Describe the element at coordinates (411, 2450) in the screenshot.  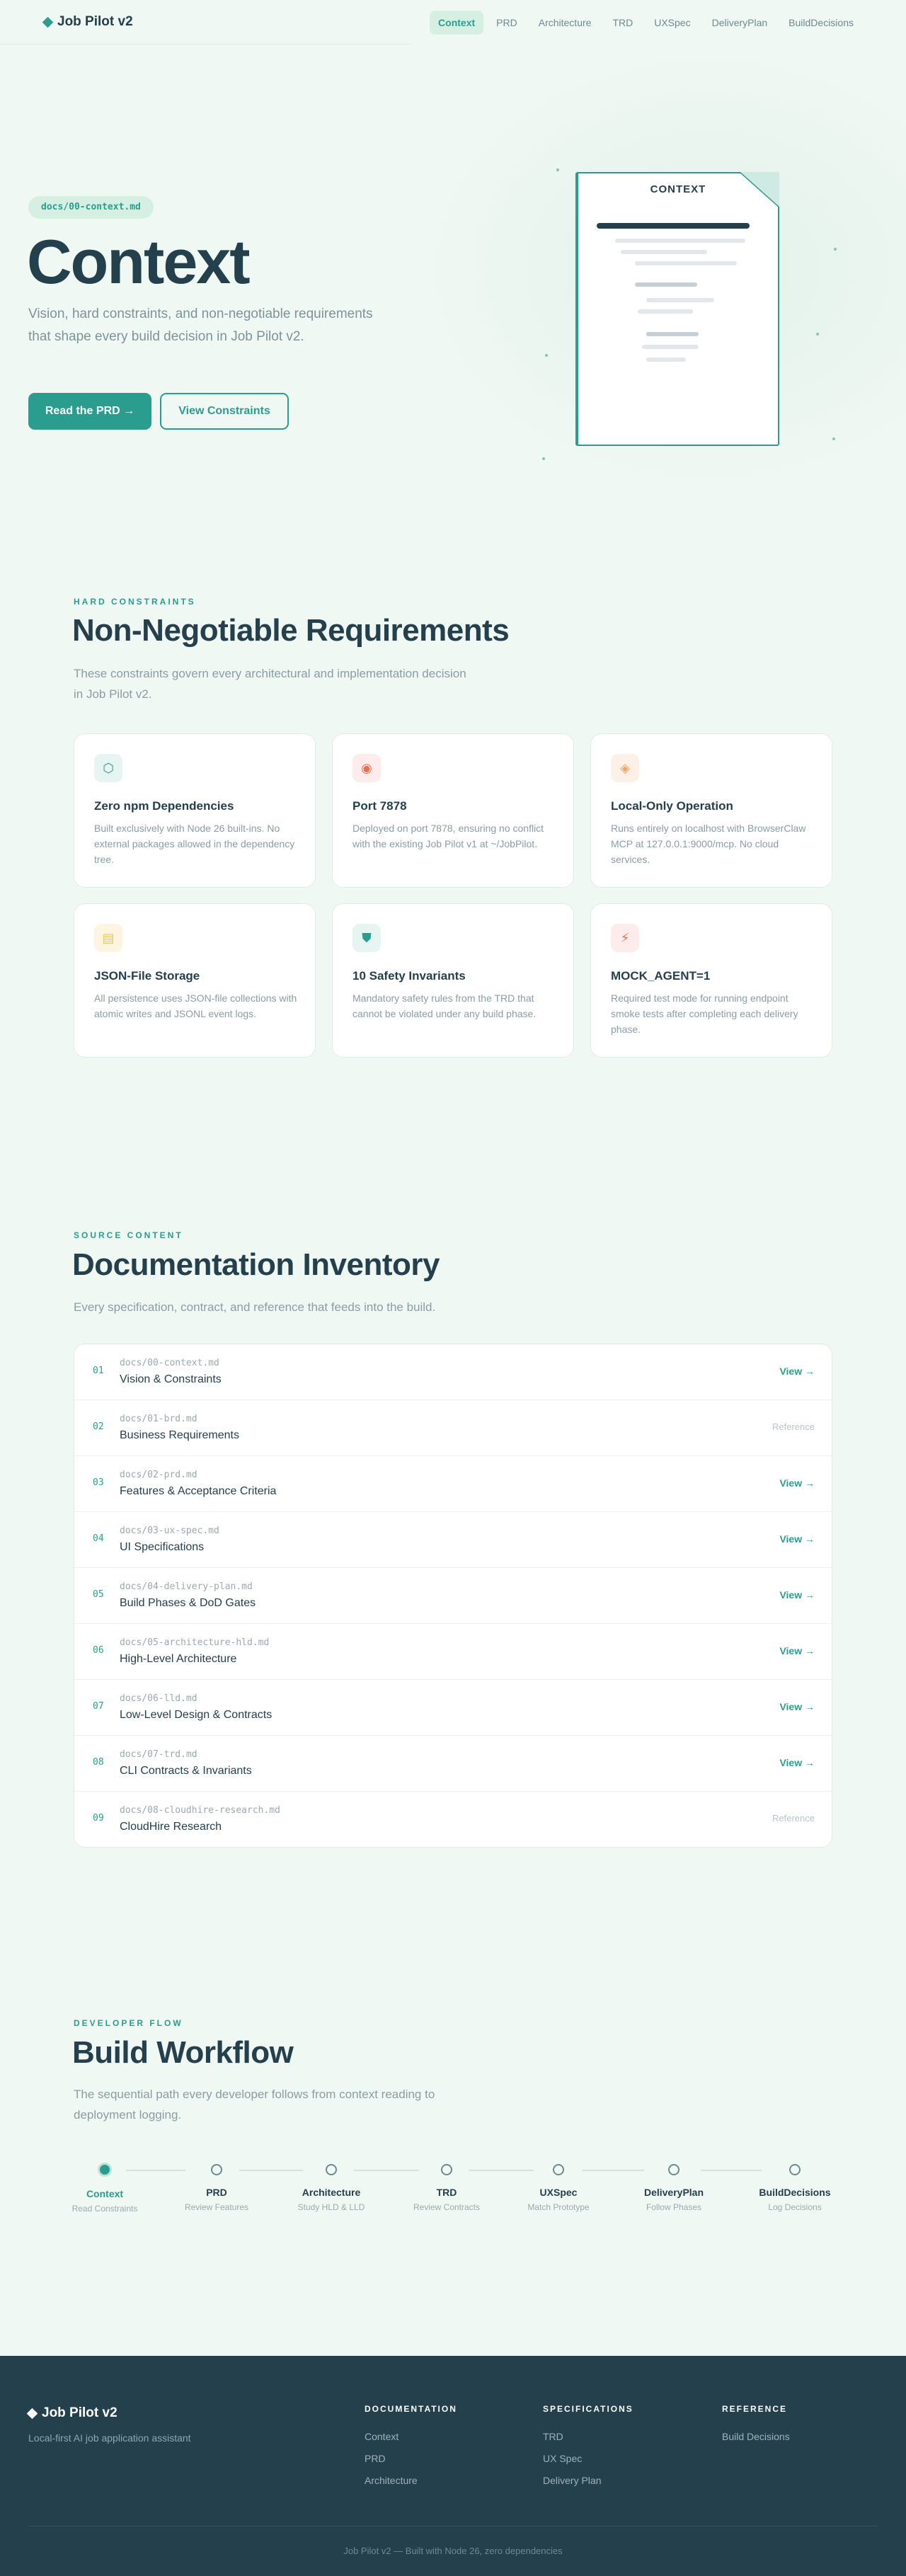
I see `footer-column-documentation: DOCUMENTATION Context PRD Architecture` at that location.